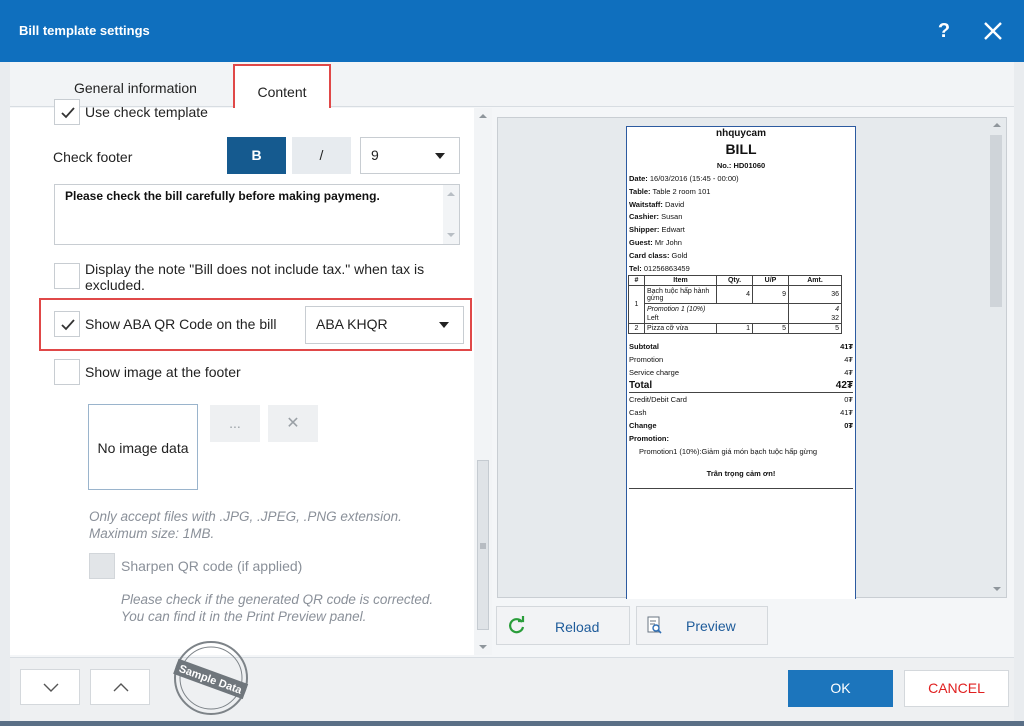  What do you see at coordinates (5, 391) in the screenshot?
I see `left-edge` at bounding box center [5, 391].